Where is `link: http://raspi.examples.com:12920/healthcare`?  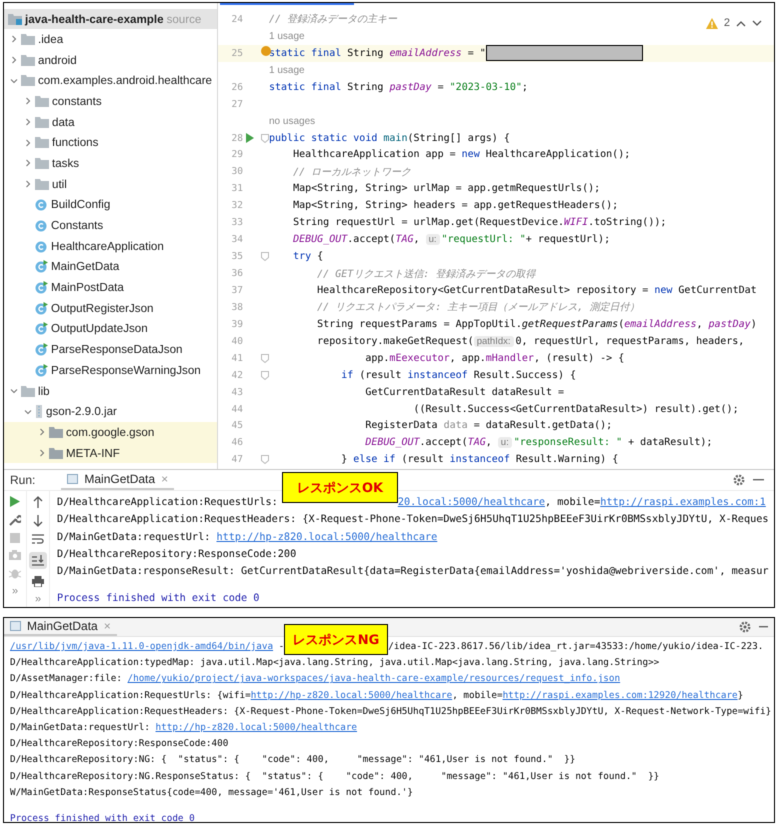 link: http://raspi.examples.com:12920/healthcare is located at coordinates (620, 695).